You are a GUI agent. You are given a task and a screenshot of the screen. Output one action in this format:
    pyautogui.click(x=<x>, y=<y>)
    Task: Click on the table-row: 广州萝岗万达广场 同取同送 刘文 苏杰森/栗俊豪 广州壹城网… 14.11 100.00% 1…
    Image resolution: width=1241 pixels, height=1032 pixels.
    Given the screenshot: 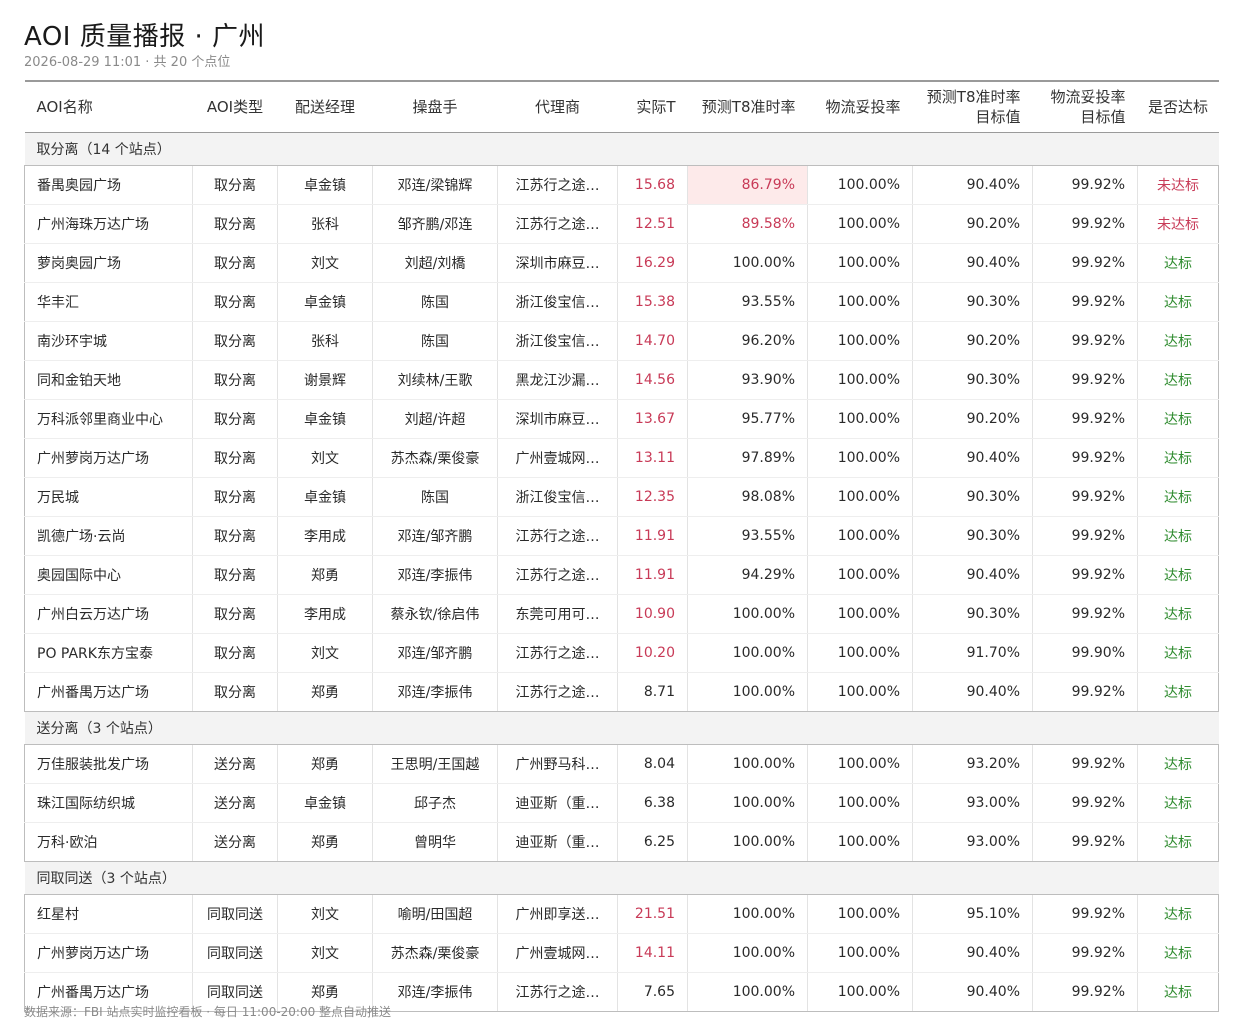 What is the action you would take?
    pyautogui.click(x=621, y=953)
    